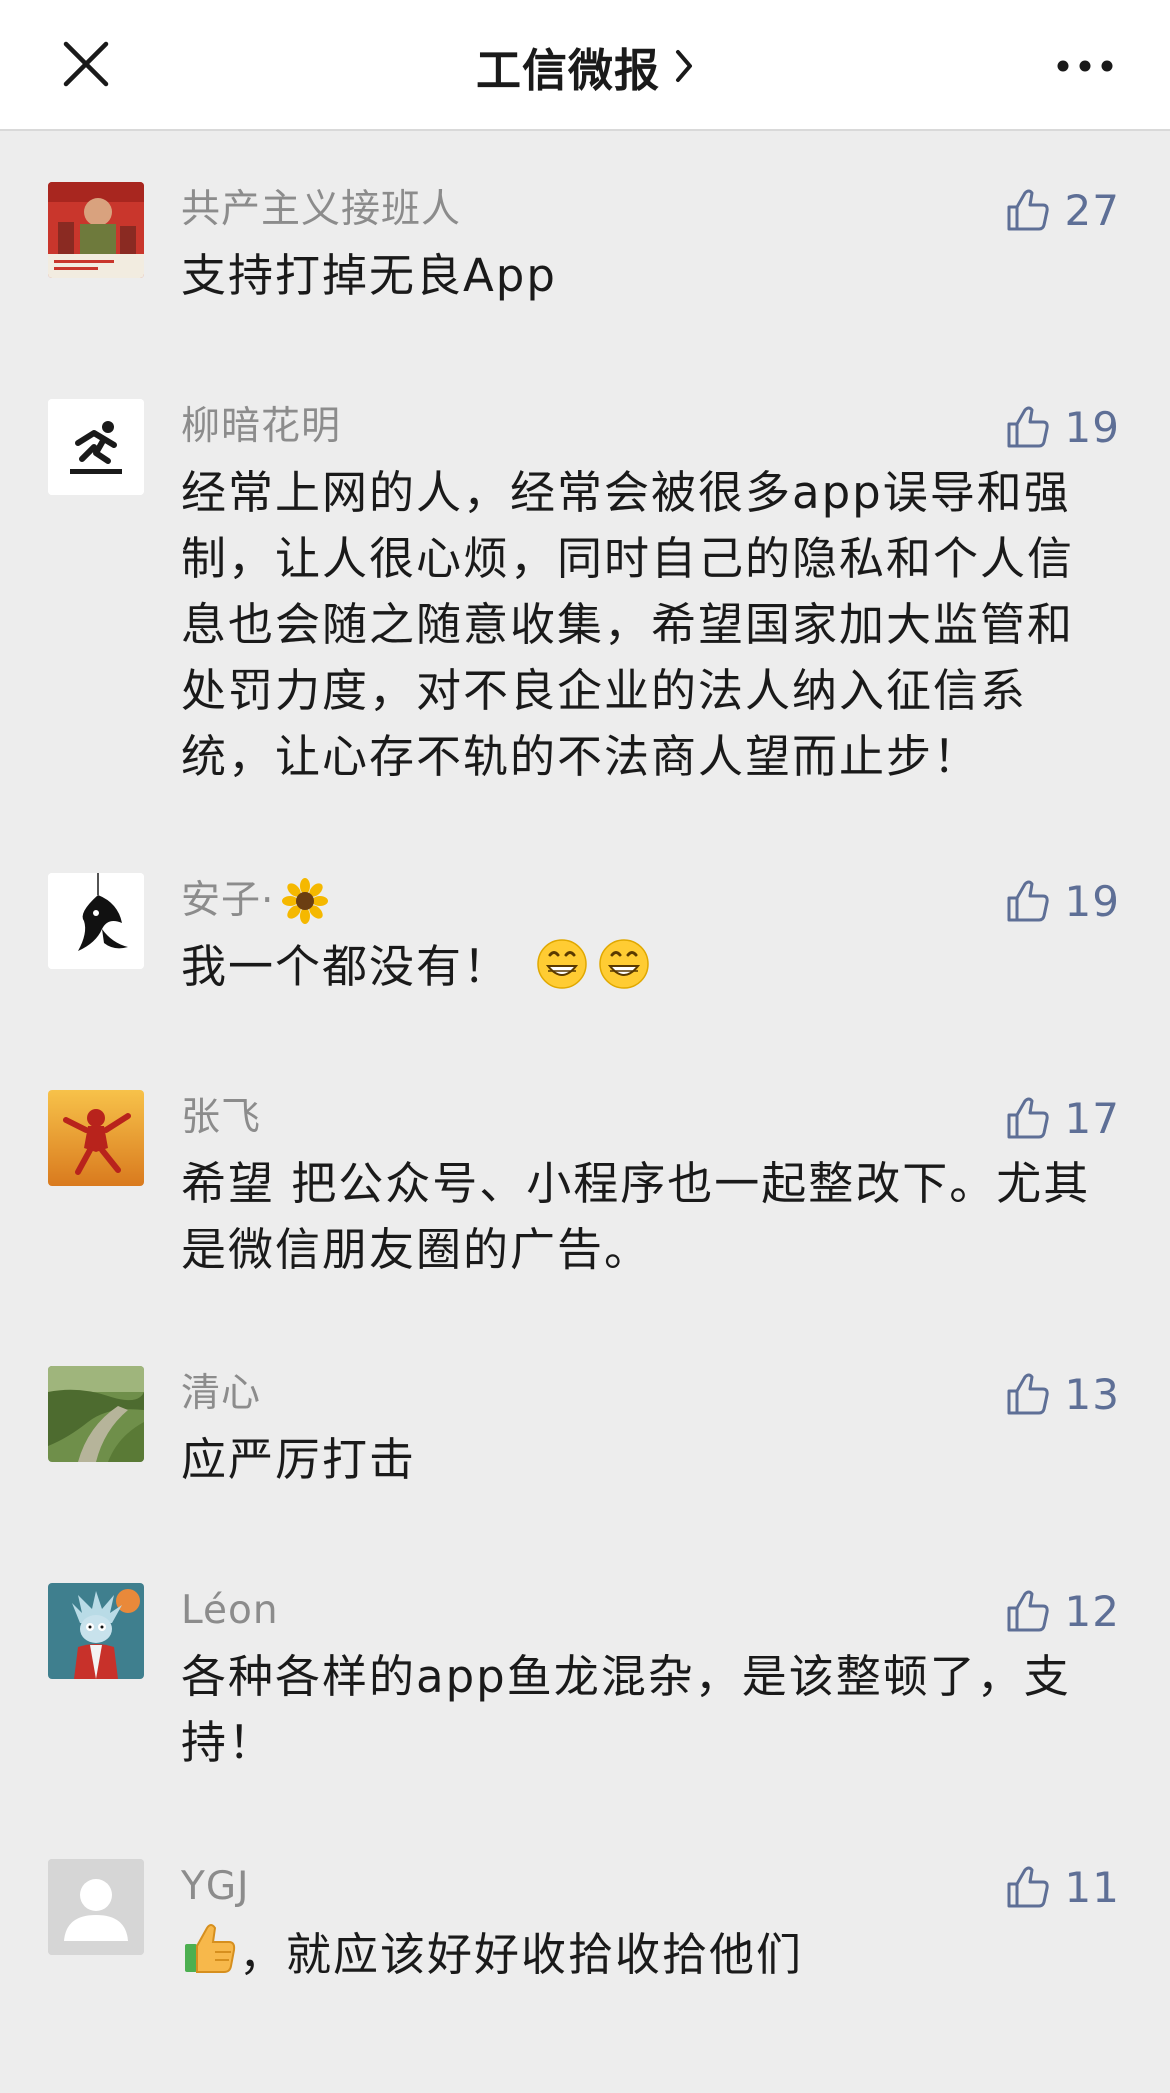 Image resolution: width=1170 pixels, height=2093 pixels. Describe the element at coordinates (321, 210) in the screenshot. I see `commenter-name: 共产主义接班人` at that location.